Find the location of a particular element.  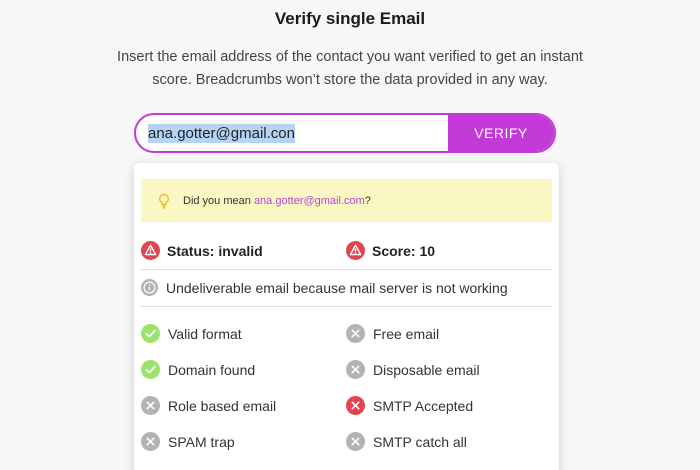

score-label: Score: 10 is located at coordinates (404, 250).